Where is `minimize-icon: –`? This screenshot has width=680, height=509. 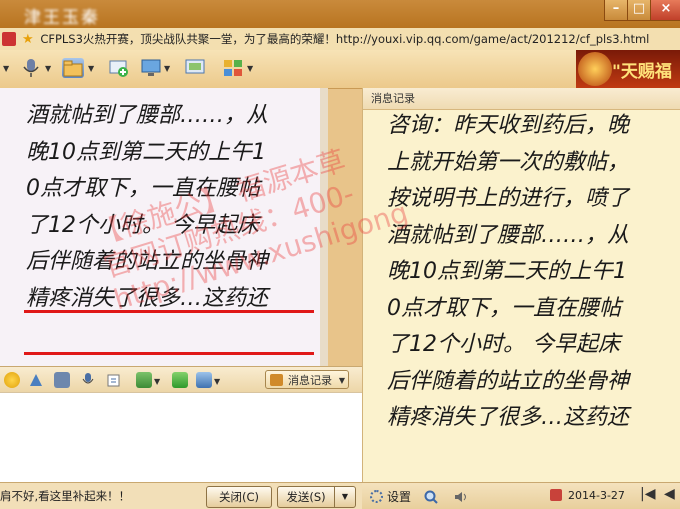
minimize-icon: – is located at coordinates (616, 8).